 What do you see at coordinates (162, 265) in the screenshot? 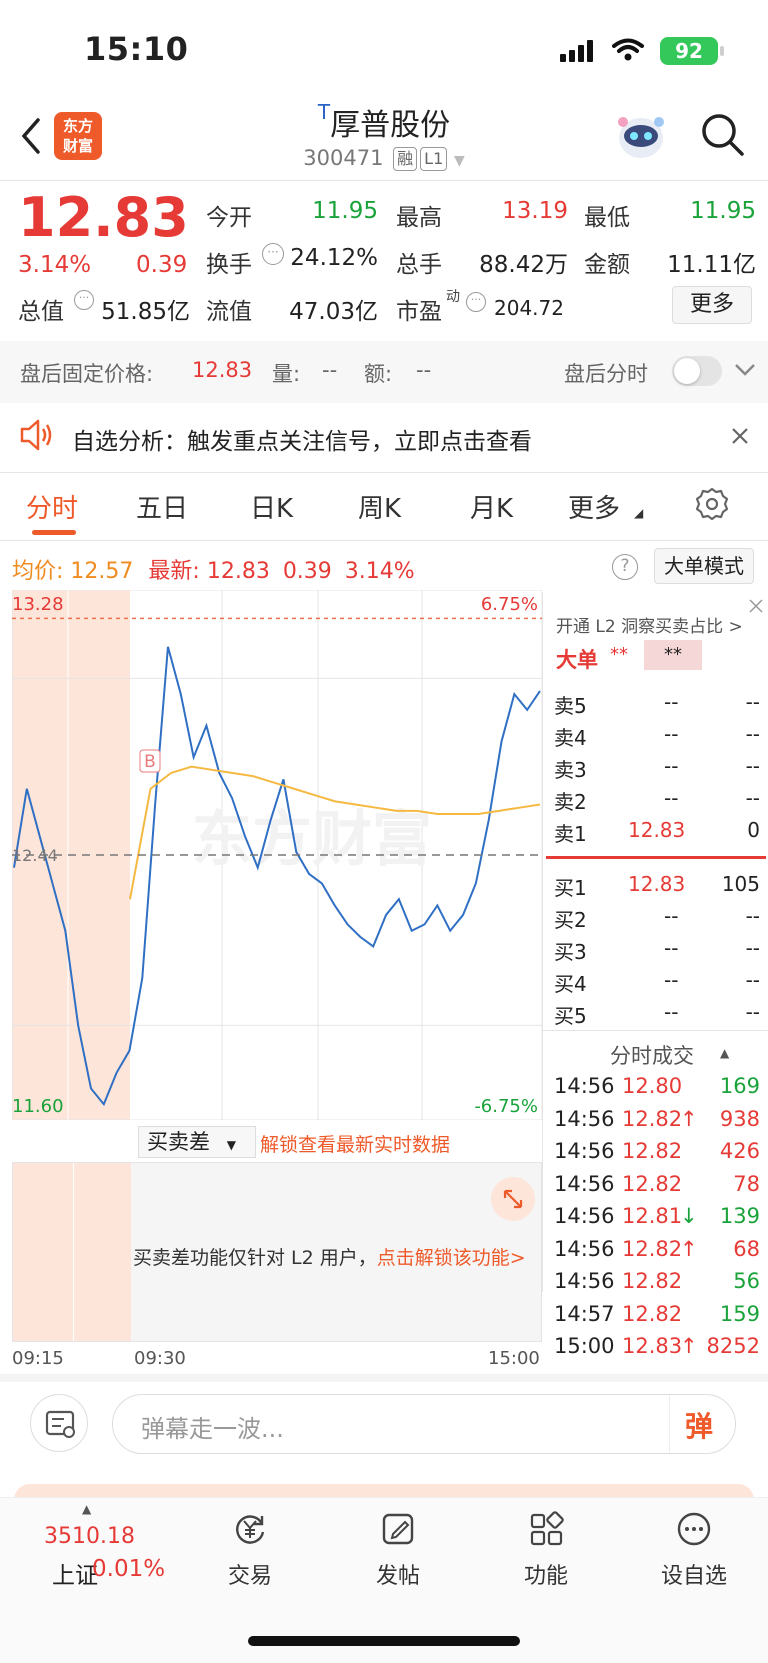
I see `change-value: 0.39` at bounding box center [162, 265].